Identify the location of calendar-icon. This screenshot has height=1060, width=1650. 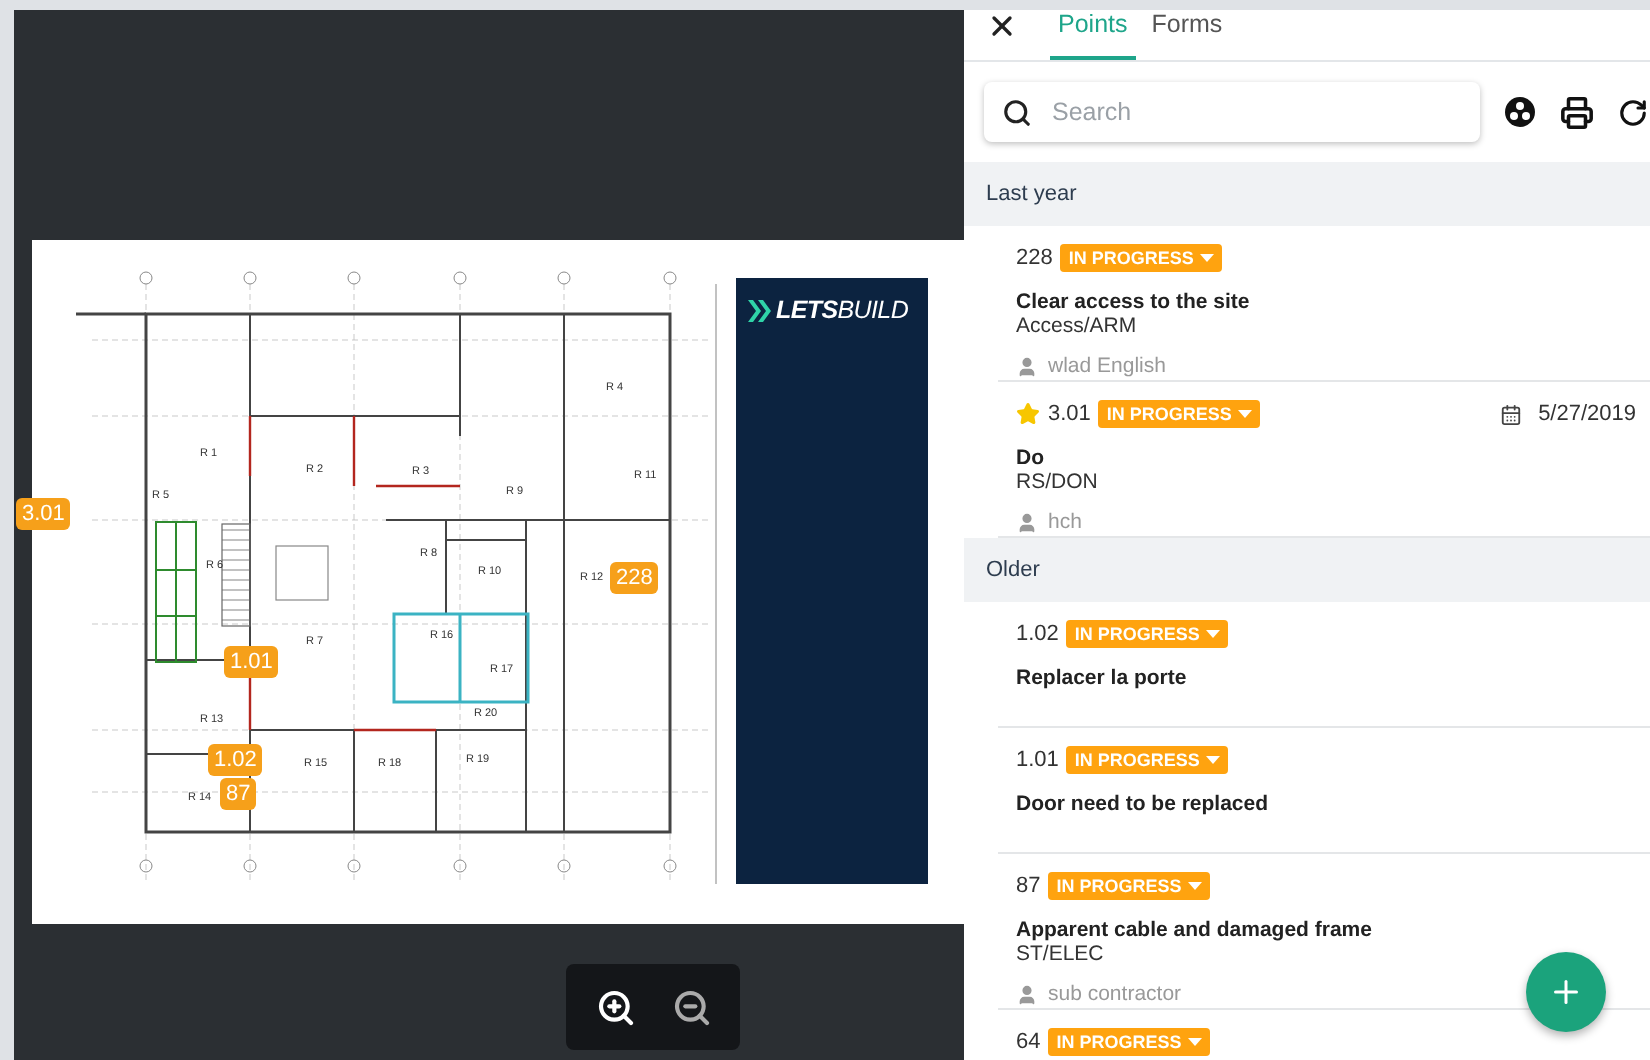
(1511, 414).